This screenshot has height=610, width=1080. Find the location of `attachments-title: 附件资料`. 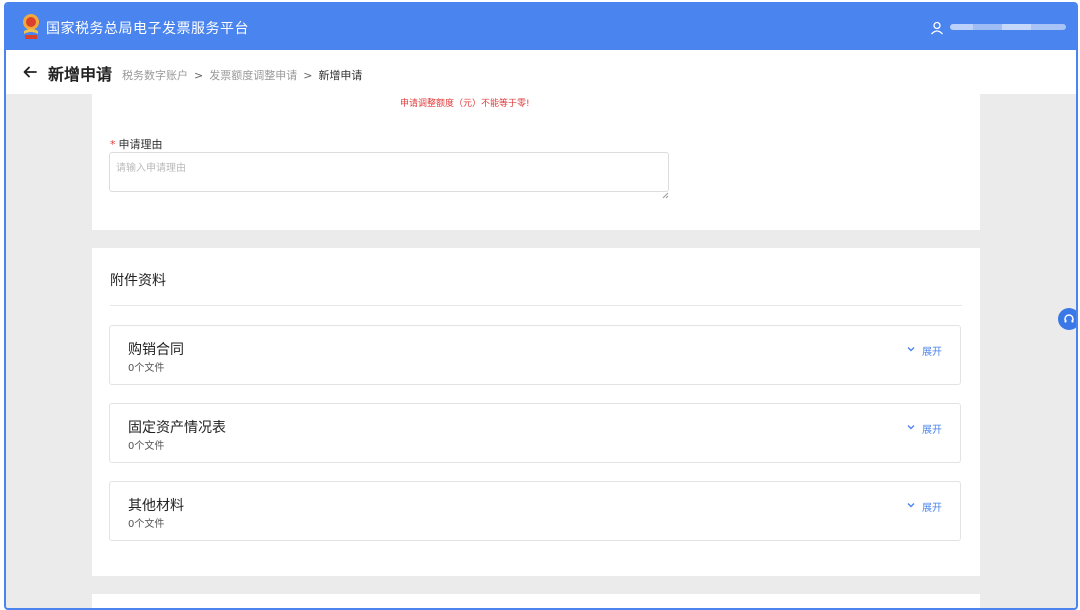

attachments-title: 附件资料 is located at coordinates (138, 281).